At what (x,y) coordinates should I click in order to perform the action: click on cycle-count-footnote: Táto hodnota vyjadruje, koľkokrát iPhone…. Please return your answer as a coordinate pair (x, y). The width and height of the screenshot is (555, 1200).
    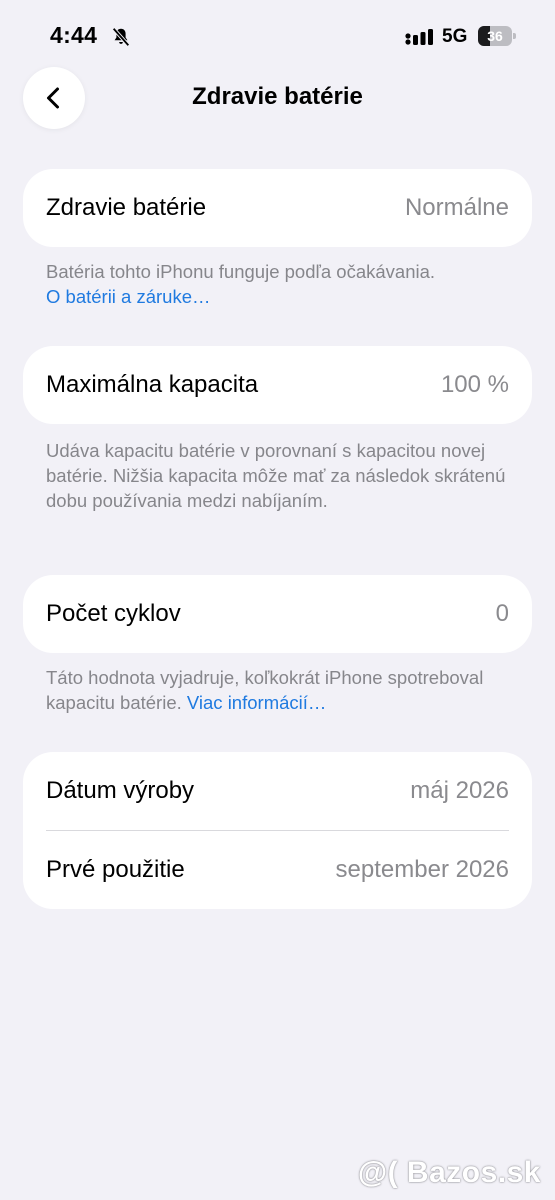
    Looking at the image, I should click on (281, 690).